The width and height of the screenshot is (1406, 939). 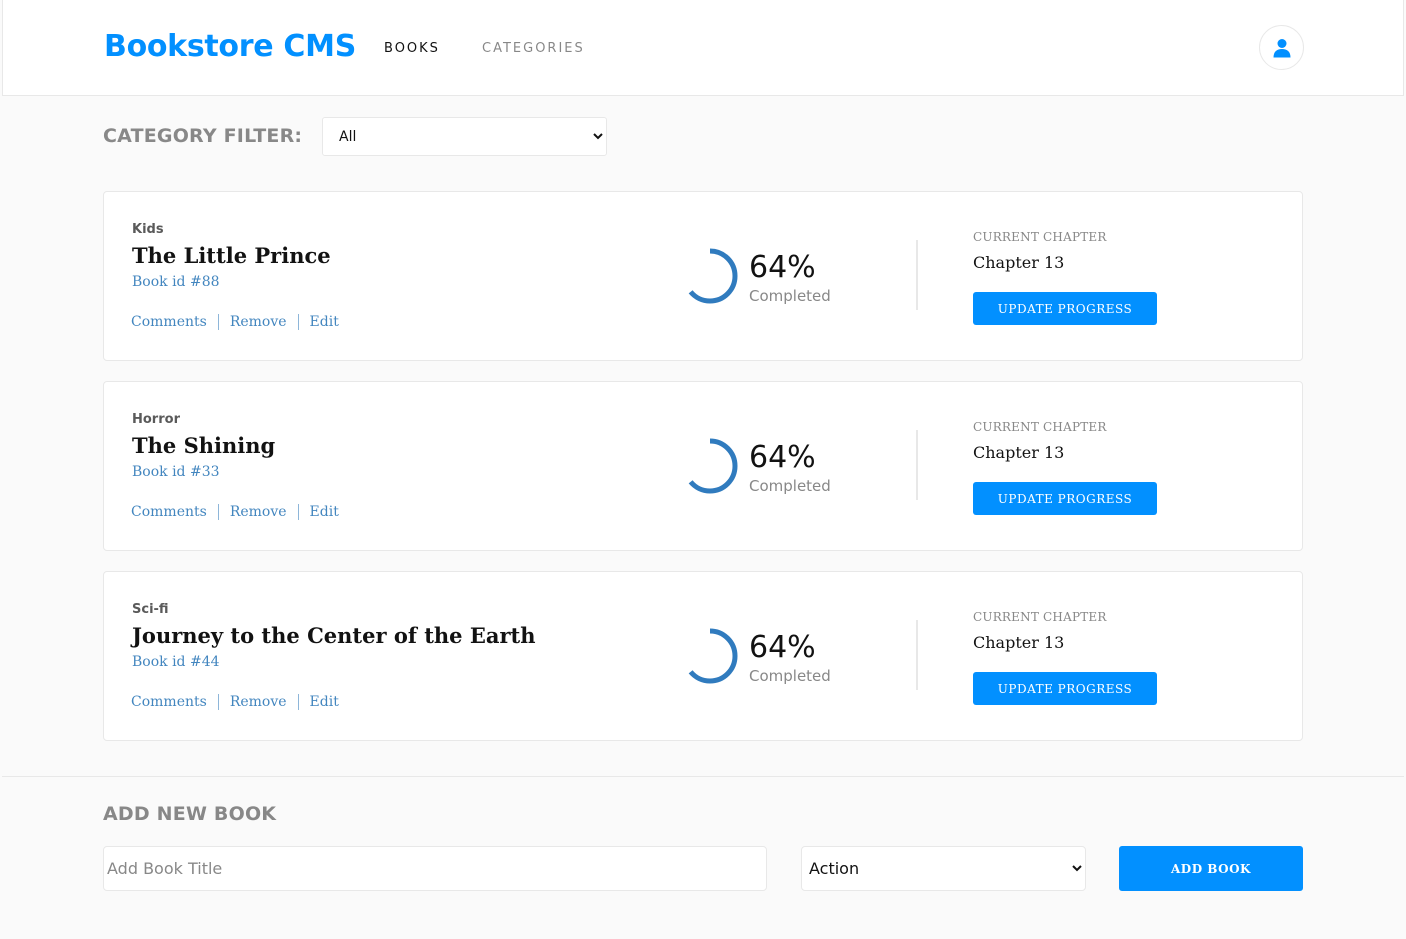 What do you see at coordinates (231, 255) in the screenshot?
I see `book-title: The Little Prince` at bounding box center [231, 255].